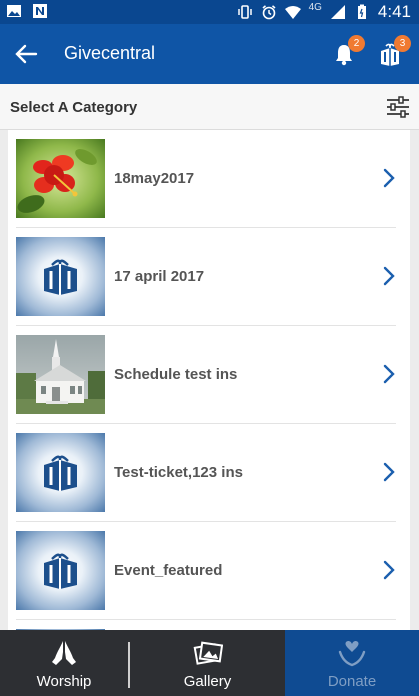 Image resolution: width=419 pixels, height=696 pixels. What do you see at coordinates (64, 653) in the screenshot?
I see `praying-hands-icon` at bounding box center [64, 653].